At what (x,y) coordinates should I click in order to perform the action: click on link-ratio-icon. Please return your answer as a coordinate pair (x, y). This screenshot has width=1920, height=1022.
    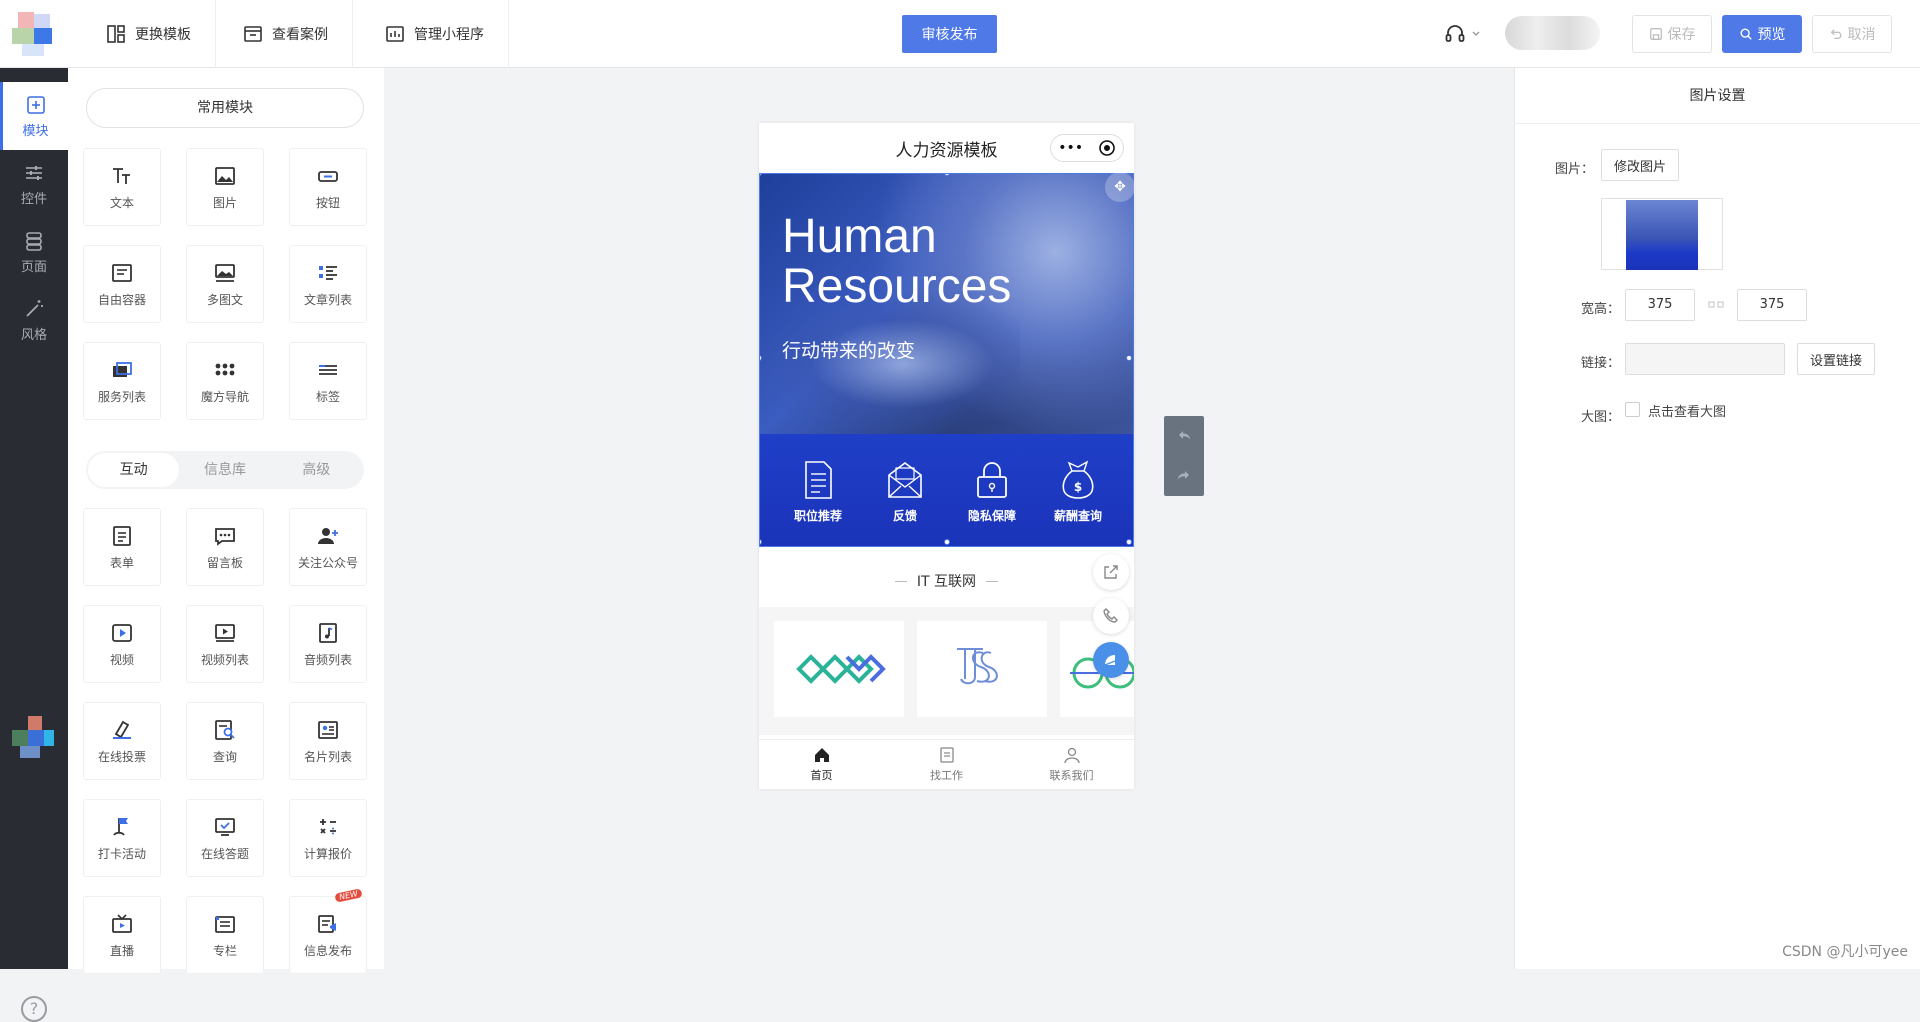
    Looking at the image, I should click on (1716, 305).